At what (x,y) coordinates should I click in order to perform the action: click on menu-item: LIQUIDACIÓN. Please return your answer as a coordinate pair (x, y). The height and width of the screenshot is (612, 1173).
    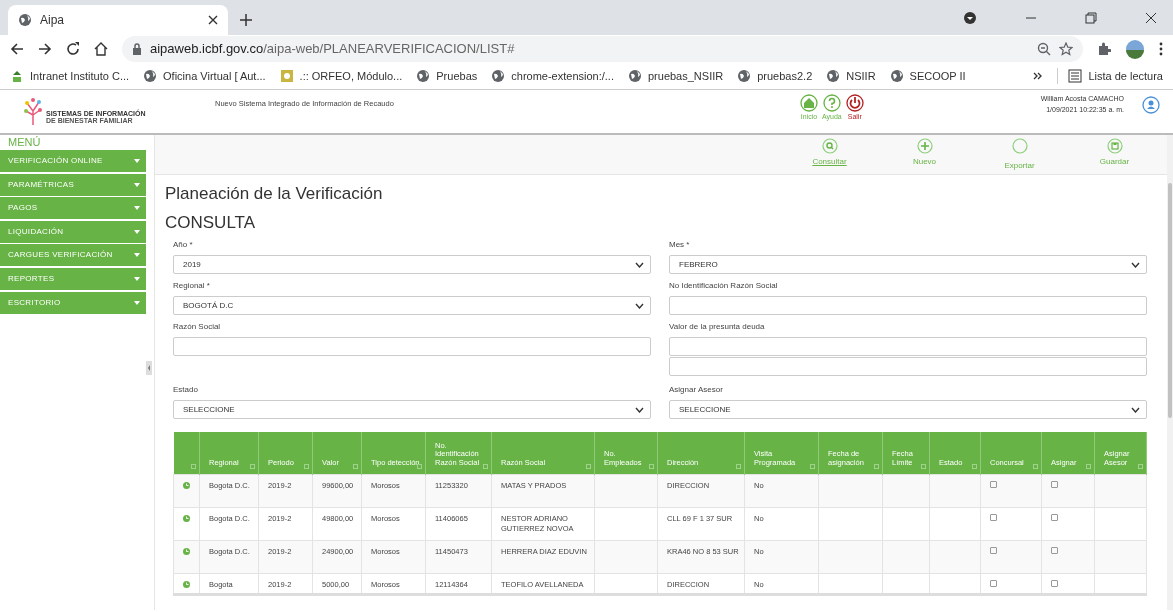
    Looking at the image, I should click on (73, 231).